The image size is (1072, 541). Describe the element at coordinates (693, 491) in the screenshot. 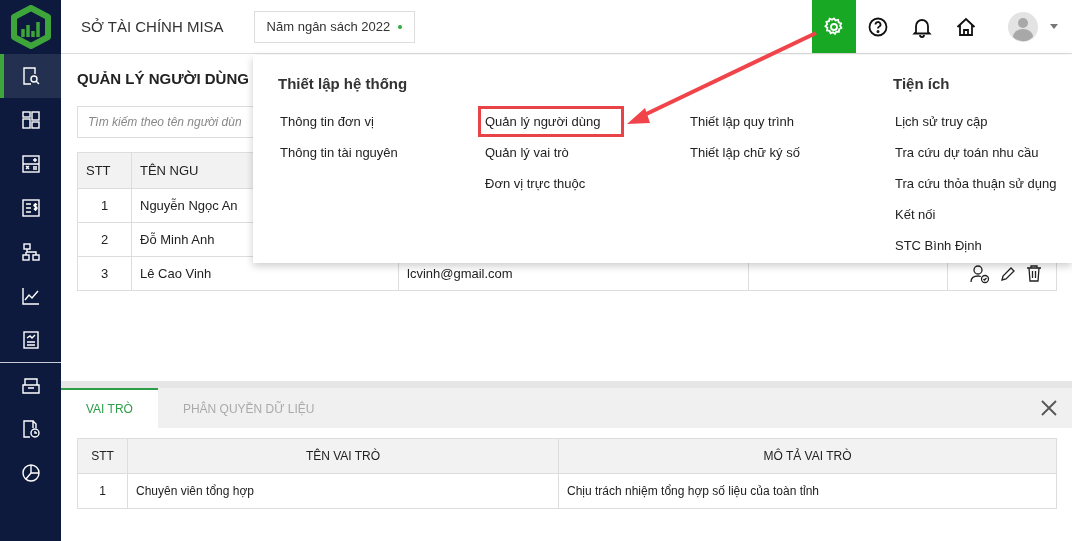

I see `table-cell-text: Chịu trách nhiệm tổng hợp số liệu của toàn tỉnh` at that location.